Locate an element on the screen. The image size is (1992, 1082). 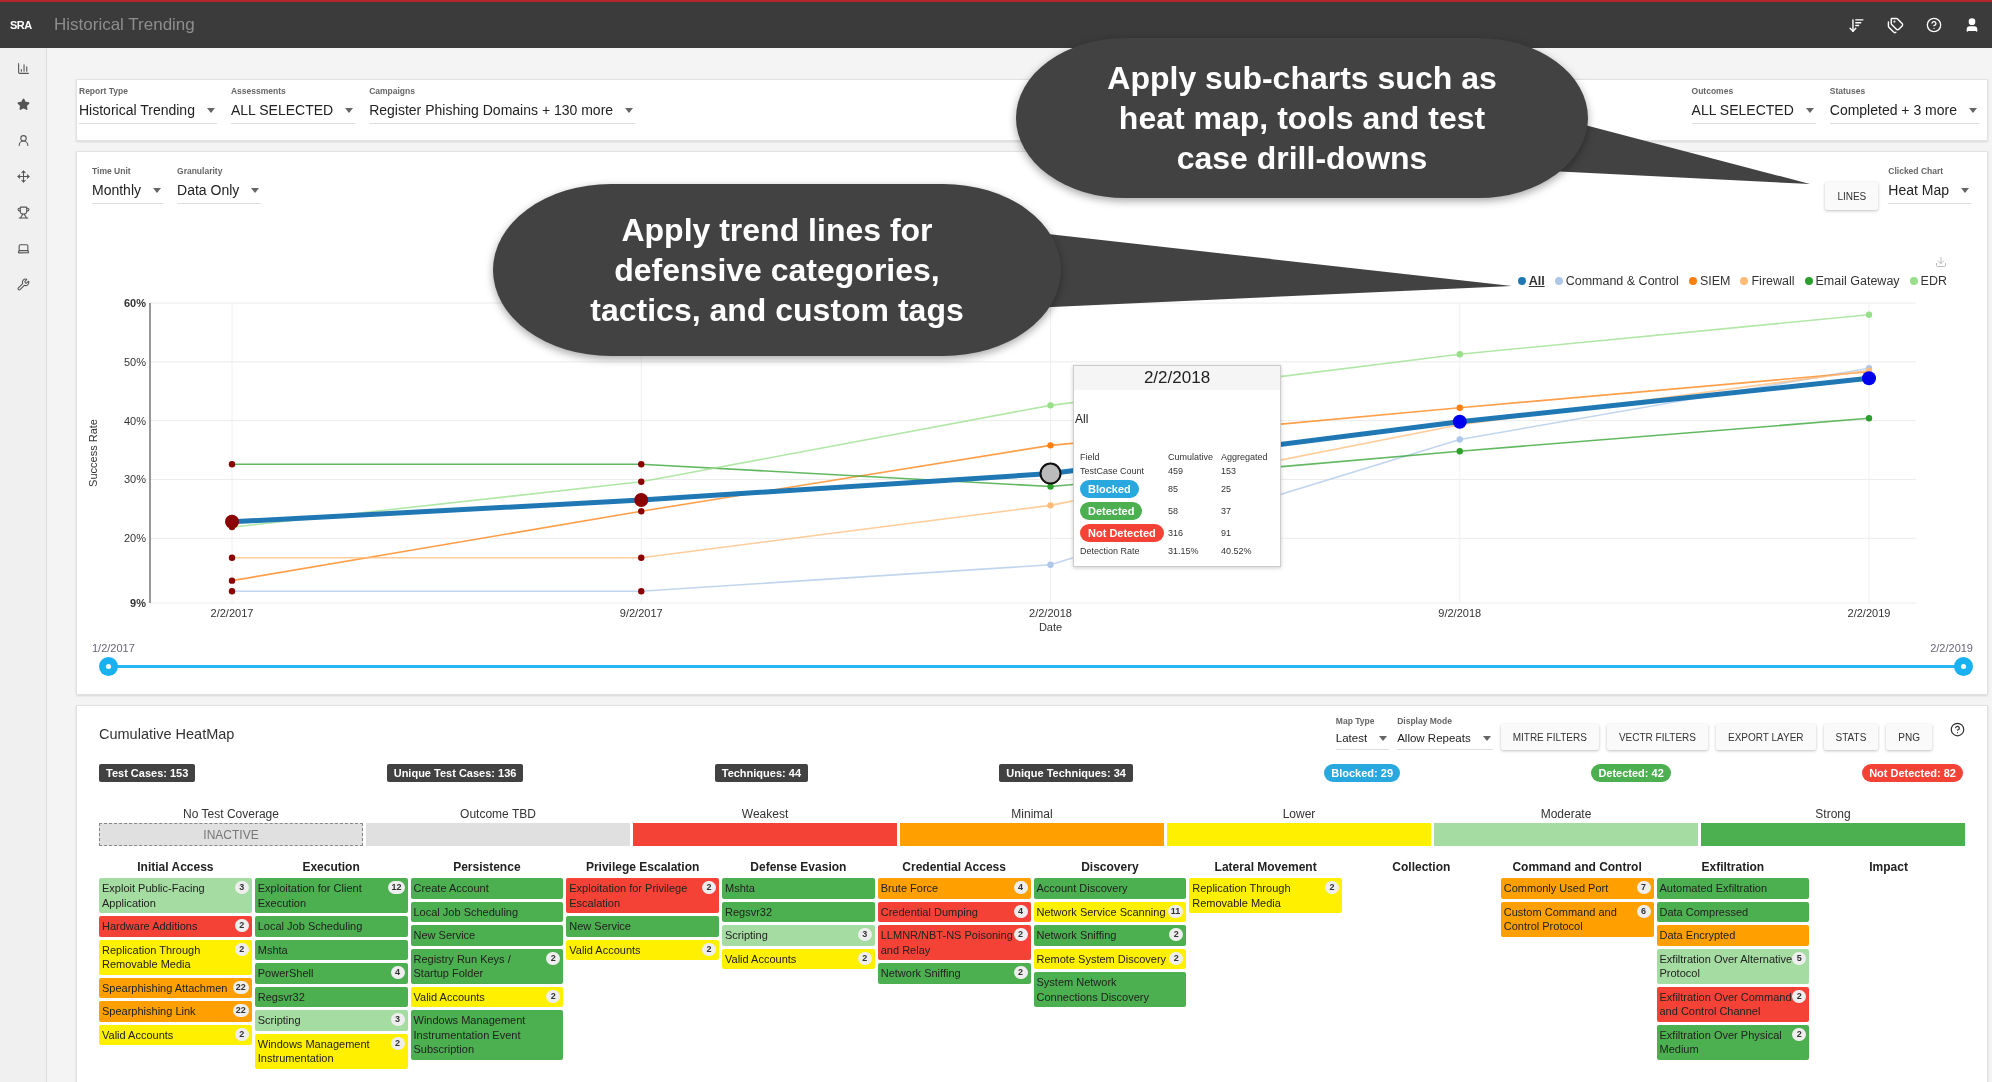
dropdown: Completed + 3 more is located at coordinates (1904, 112).